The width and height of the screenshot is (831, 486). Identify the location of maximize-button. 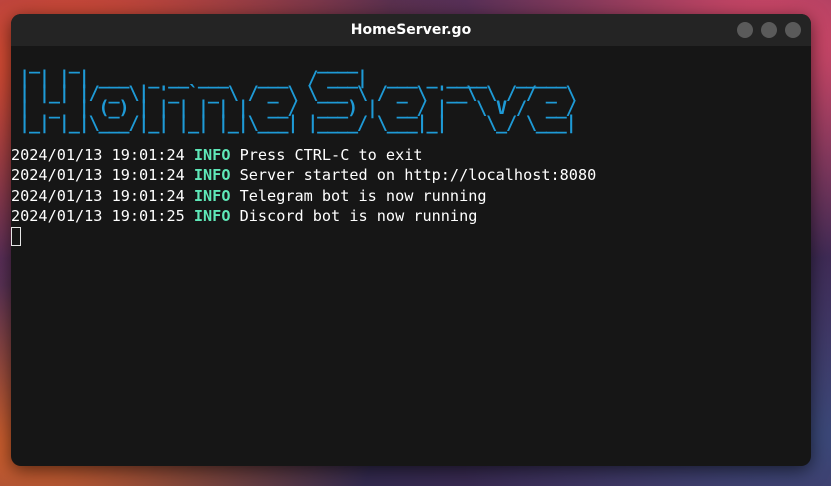
(769, 30).